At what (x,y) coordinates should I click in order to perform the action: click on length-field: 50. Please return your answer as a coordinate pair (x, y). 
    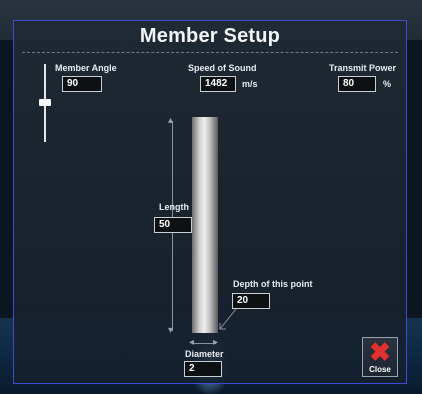
    Looking at the image, I should click on (173, 225).